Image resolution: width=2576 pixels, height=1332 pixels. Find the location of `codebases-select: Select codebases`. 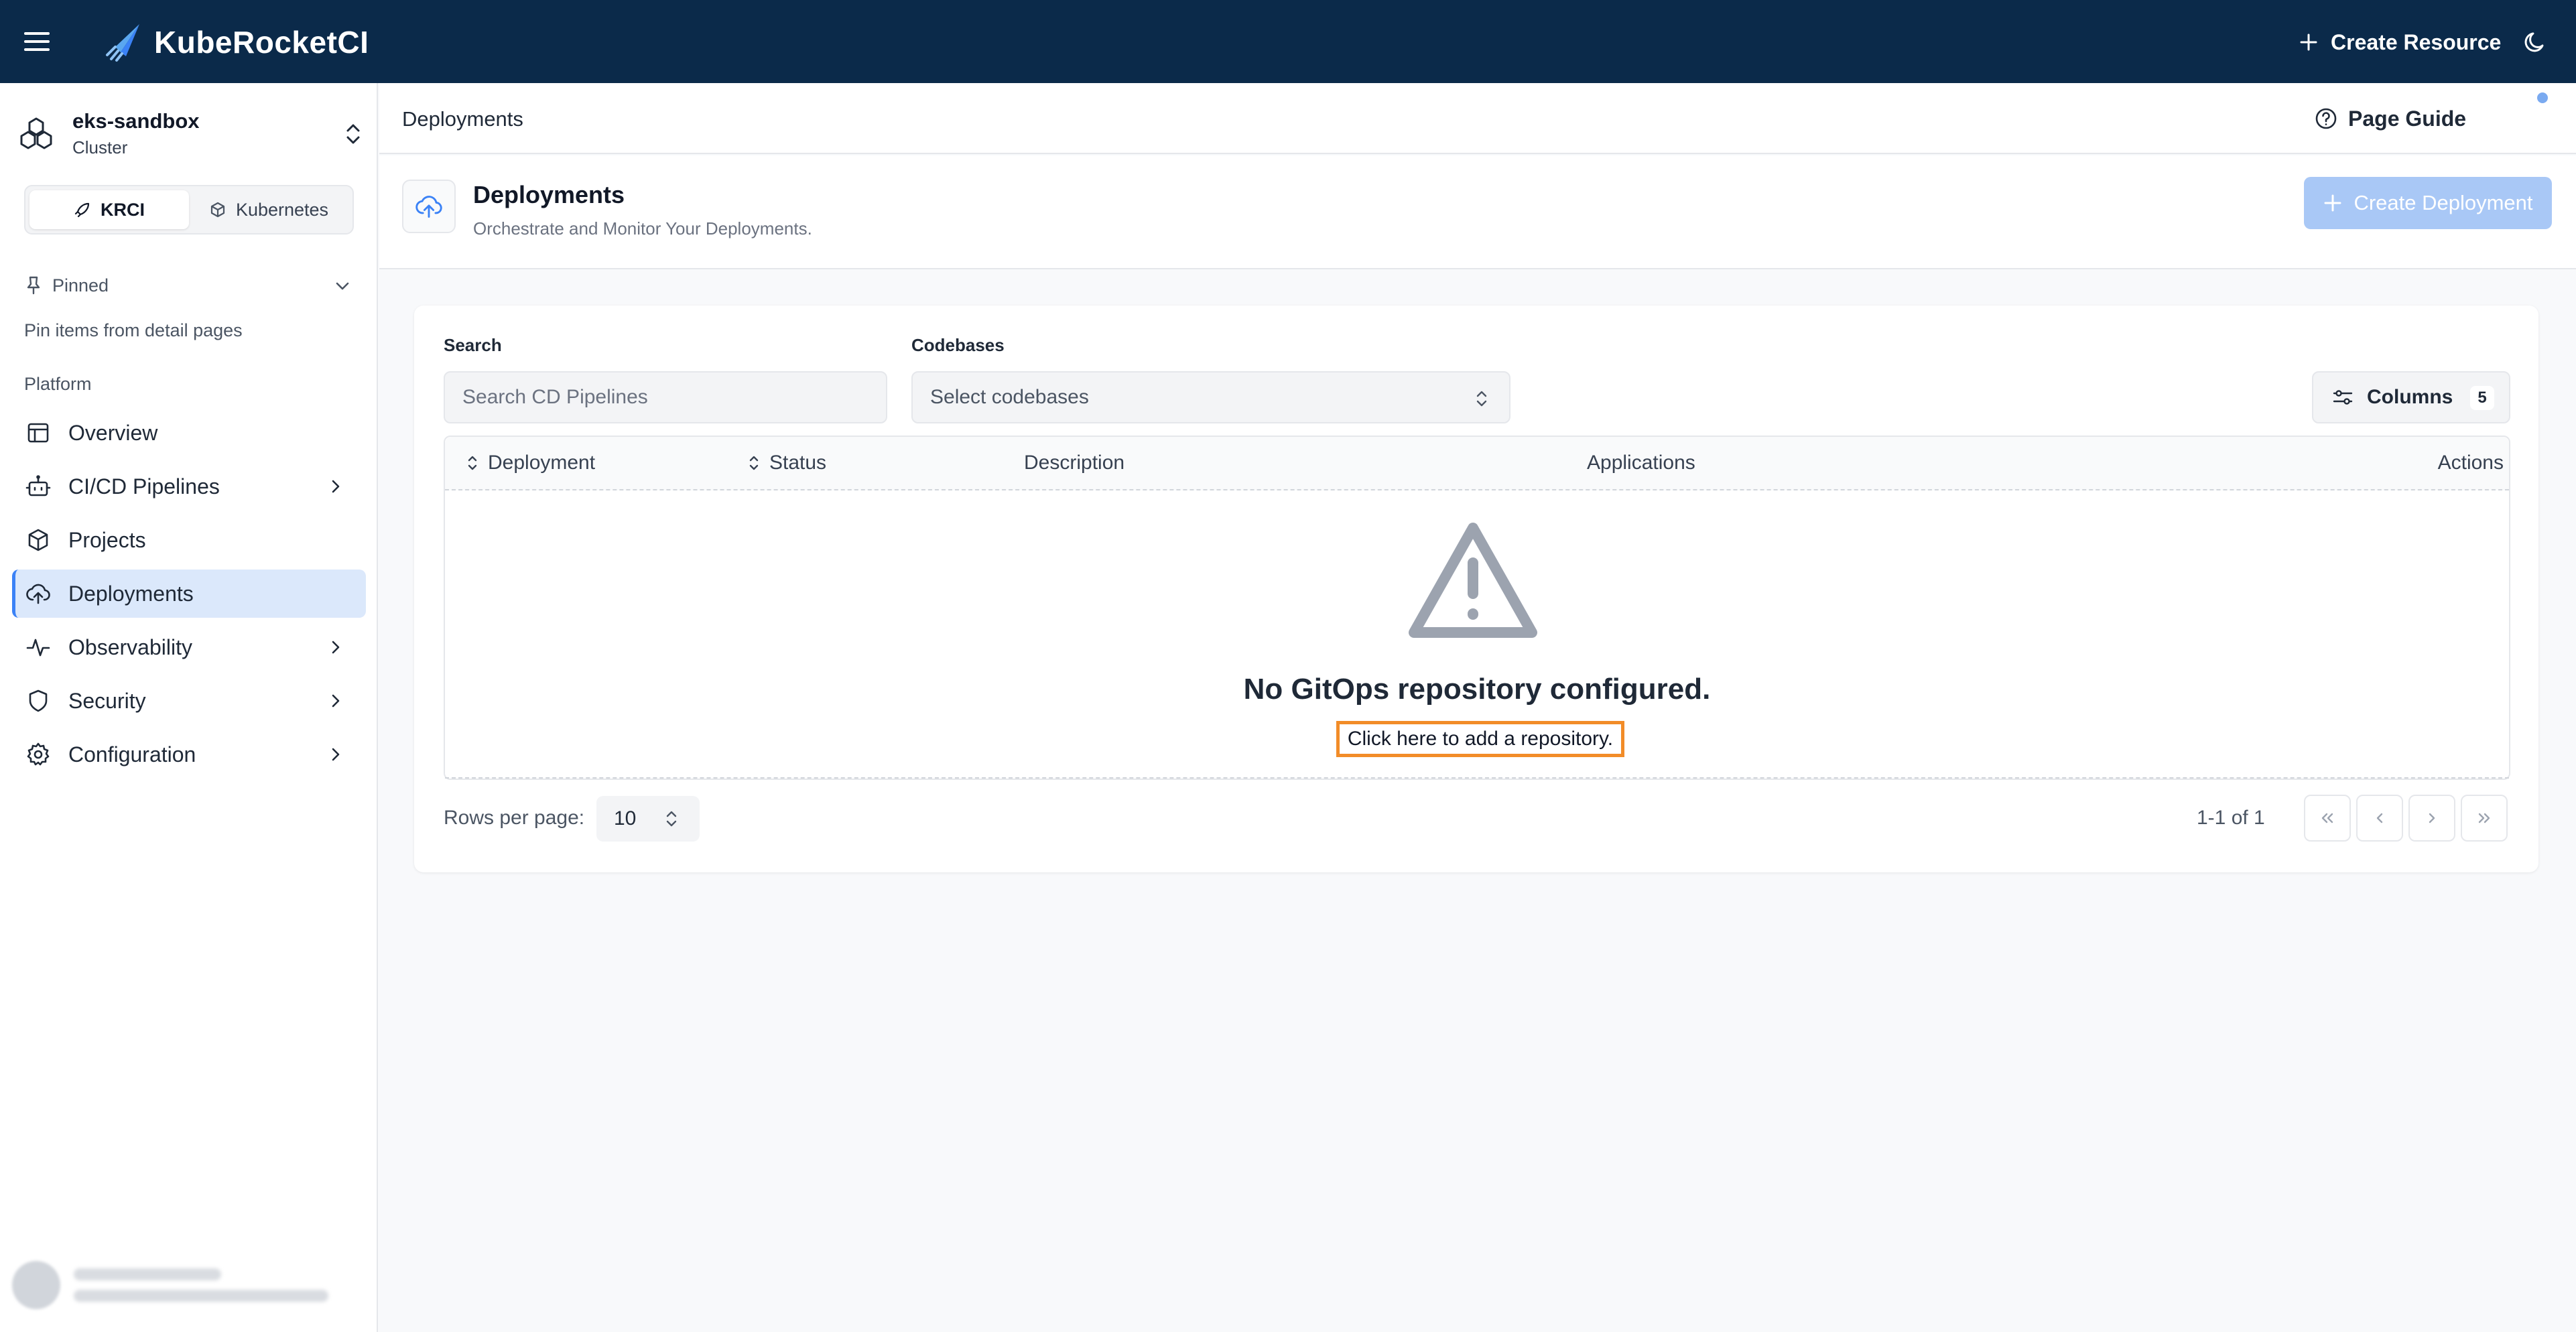

codebases-select: Select codebases is located at coordinates (1210, 397).